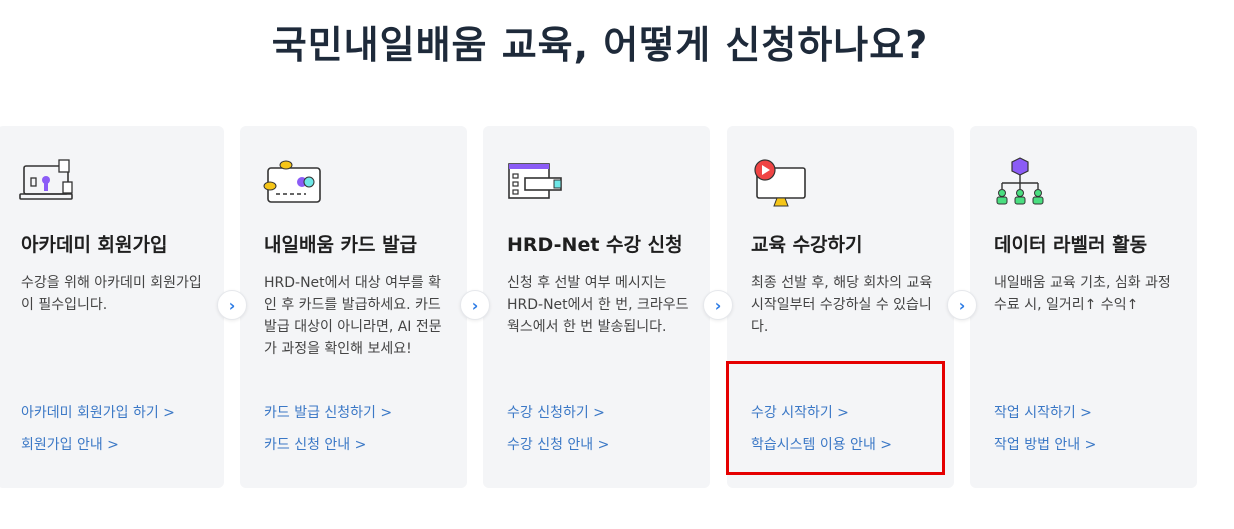 The height and width of the screenshot is (529, 1234). Describe the element at coordinates (70, 444) in the screenshot. I see `signup-guide-link: 회원가입 안내 >` at that location.